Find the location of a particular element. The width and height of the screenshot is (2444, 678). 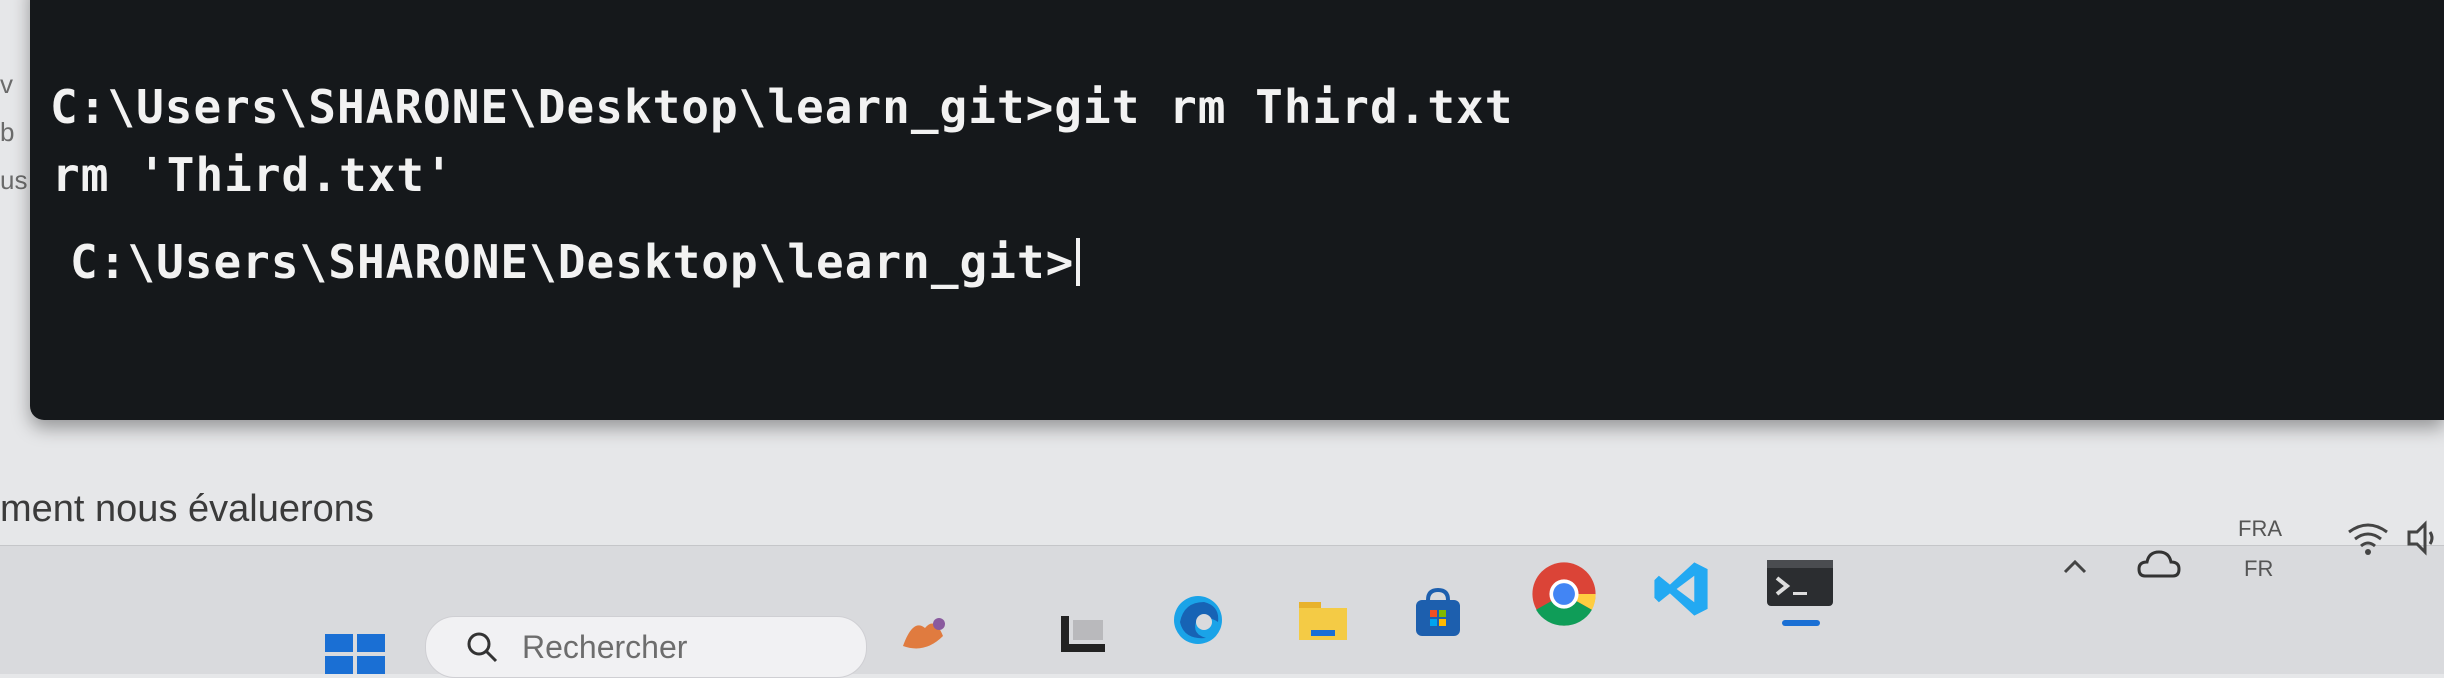

chrome-icon is located at coordinates (1564, 594).